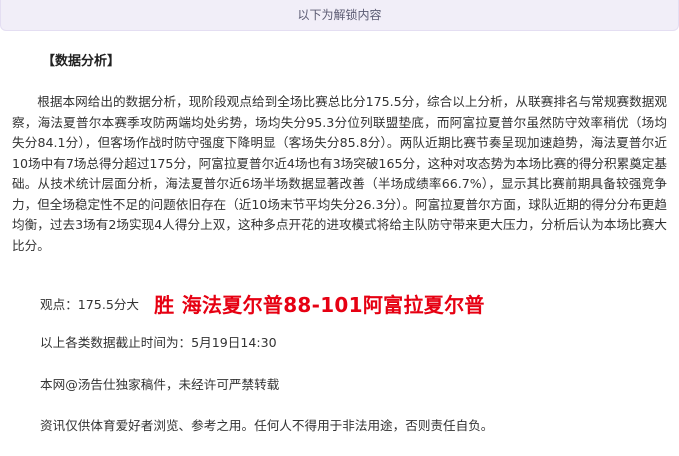 The image size is (679, 456). I want to click on viewpoint-row: 观点：175.5分大 胜 海法夏尔普88-101阿富拉夏尔普, so click(262, 305).